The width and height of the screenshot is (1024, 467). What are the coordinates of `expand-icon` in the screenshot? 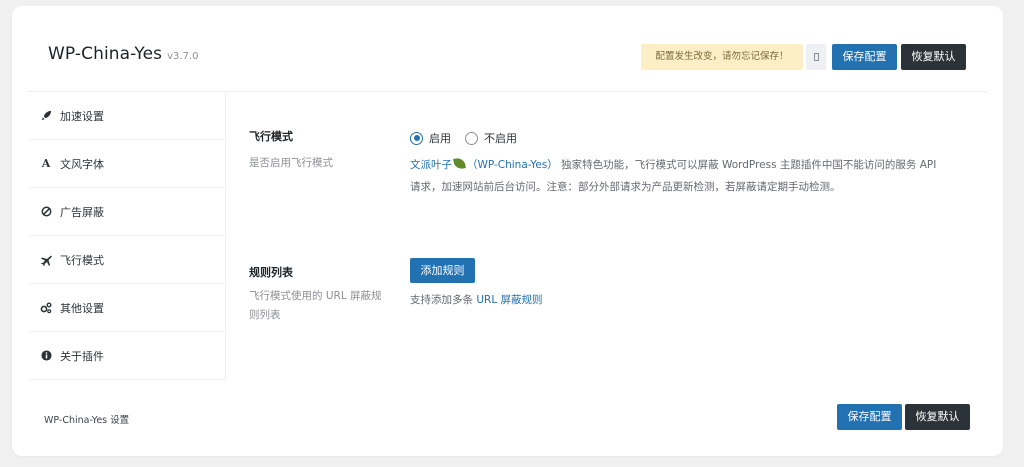 It's located at (816, 57).